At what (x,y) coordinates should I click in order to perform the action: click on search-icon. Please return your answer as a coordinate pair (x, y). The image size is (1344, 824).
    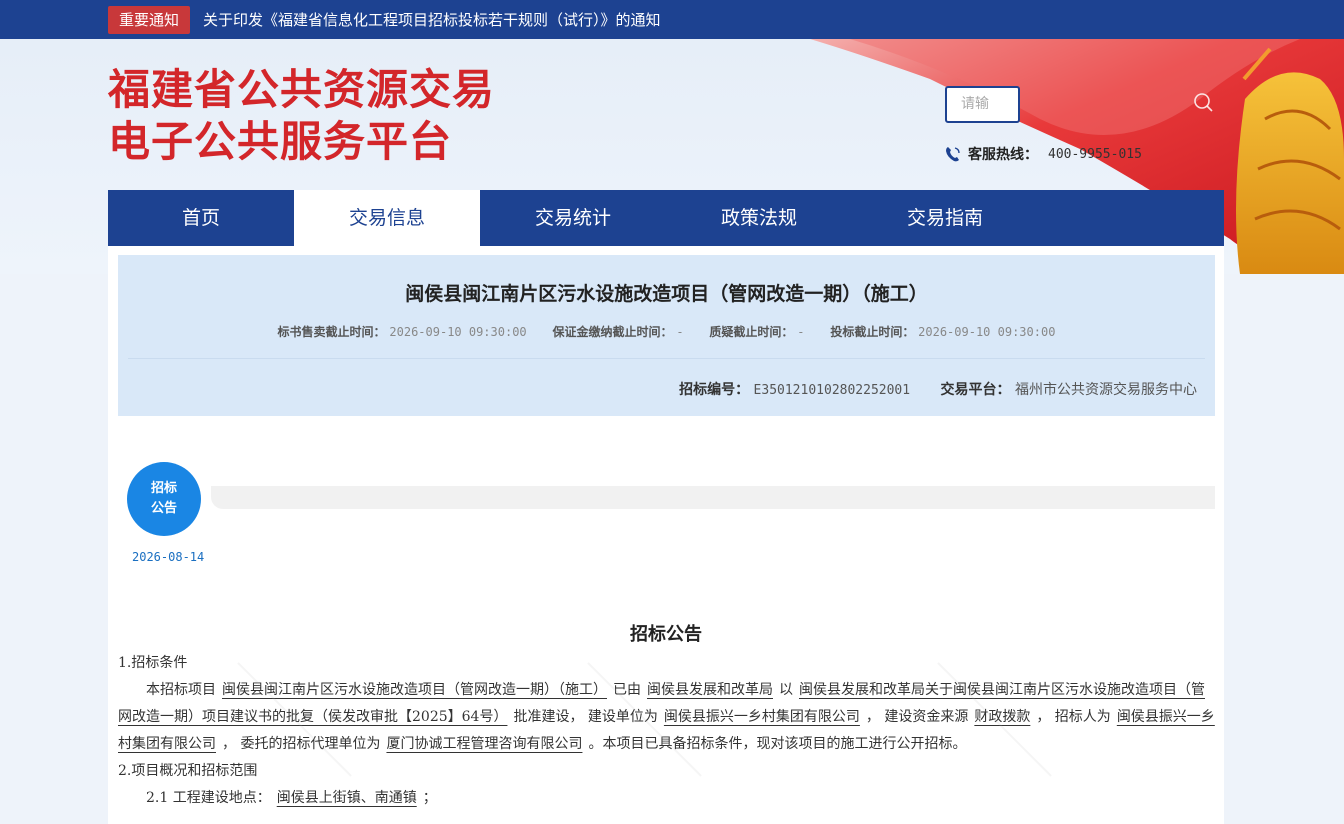
    Looking at the image, I should click on (1203, 102).